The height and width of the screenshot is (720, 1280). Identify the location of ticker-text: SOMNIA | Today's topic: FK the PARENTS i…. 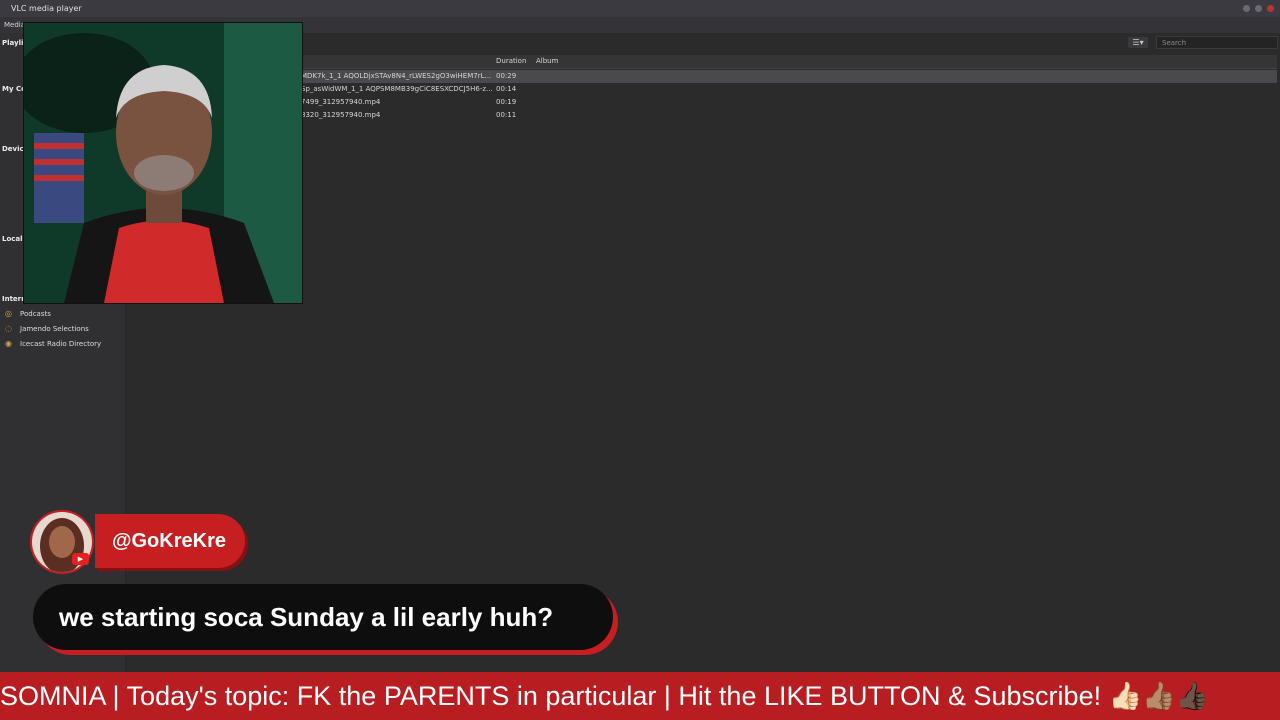
(605, 696).